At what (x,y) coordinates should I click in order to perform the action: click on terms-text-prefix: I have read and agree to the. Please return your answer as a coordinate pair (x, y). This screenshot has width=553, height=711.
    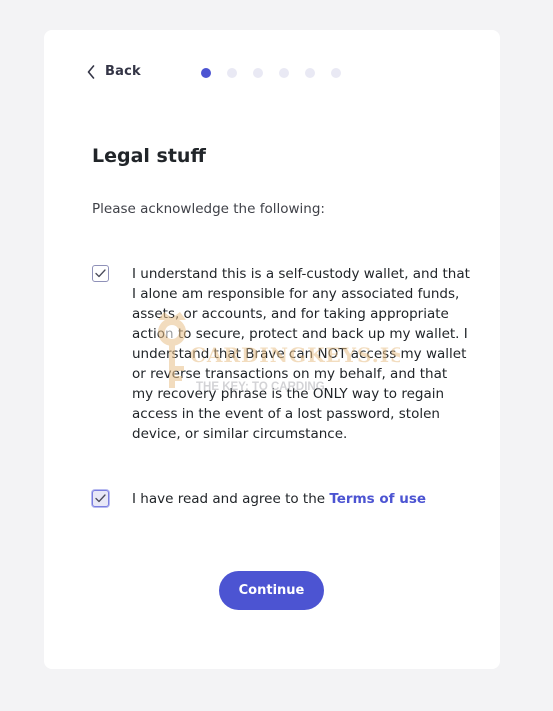
    Looking at the image, I should click on (231, 499).